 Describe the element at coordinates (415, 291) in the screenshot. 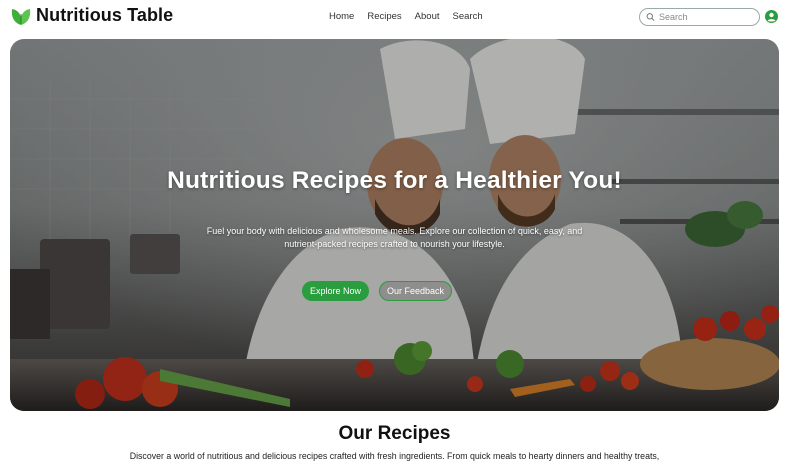

I see `our-feedback-button: Our Feedback` at that location.